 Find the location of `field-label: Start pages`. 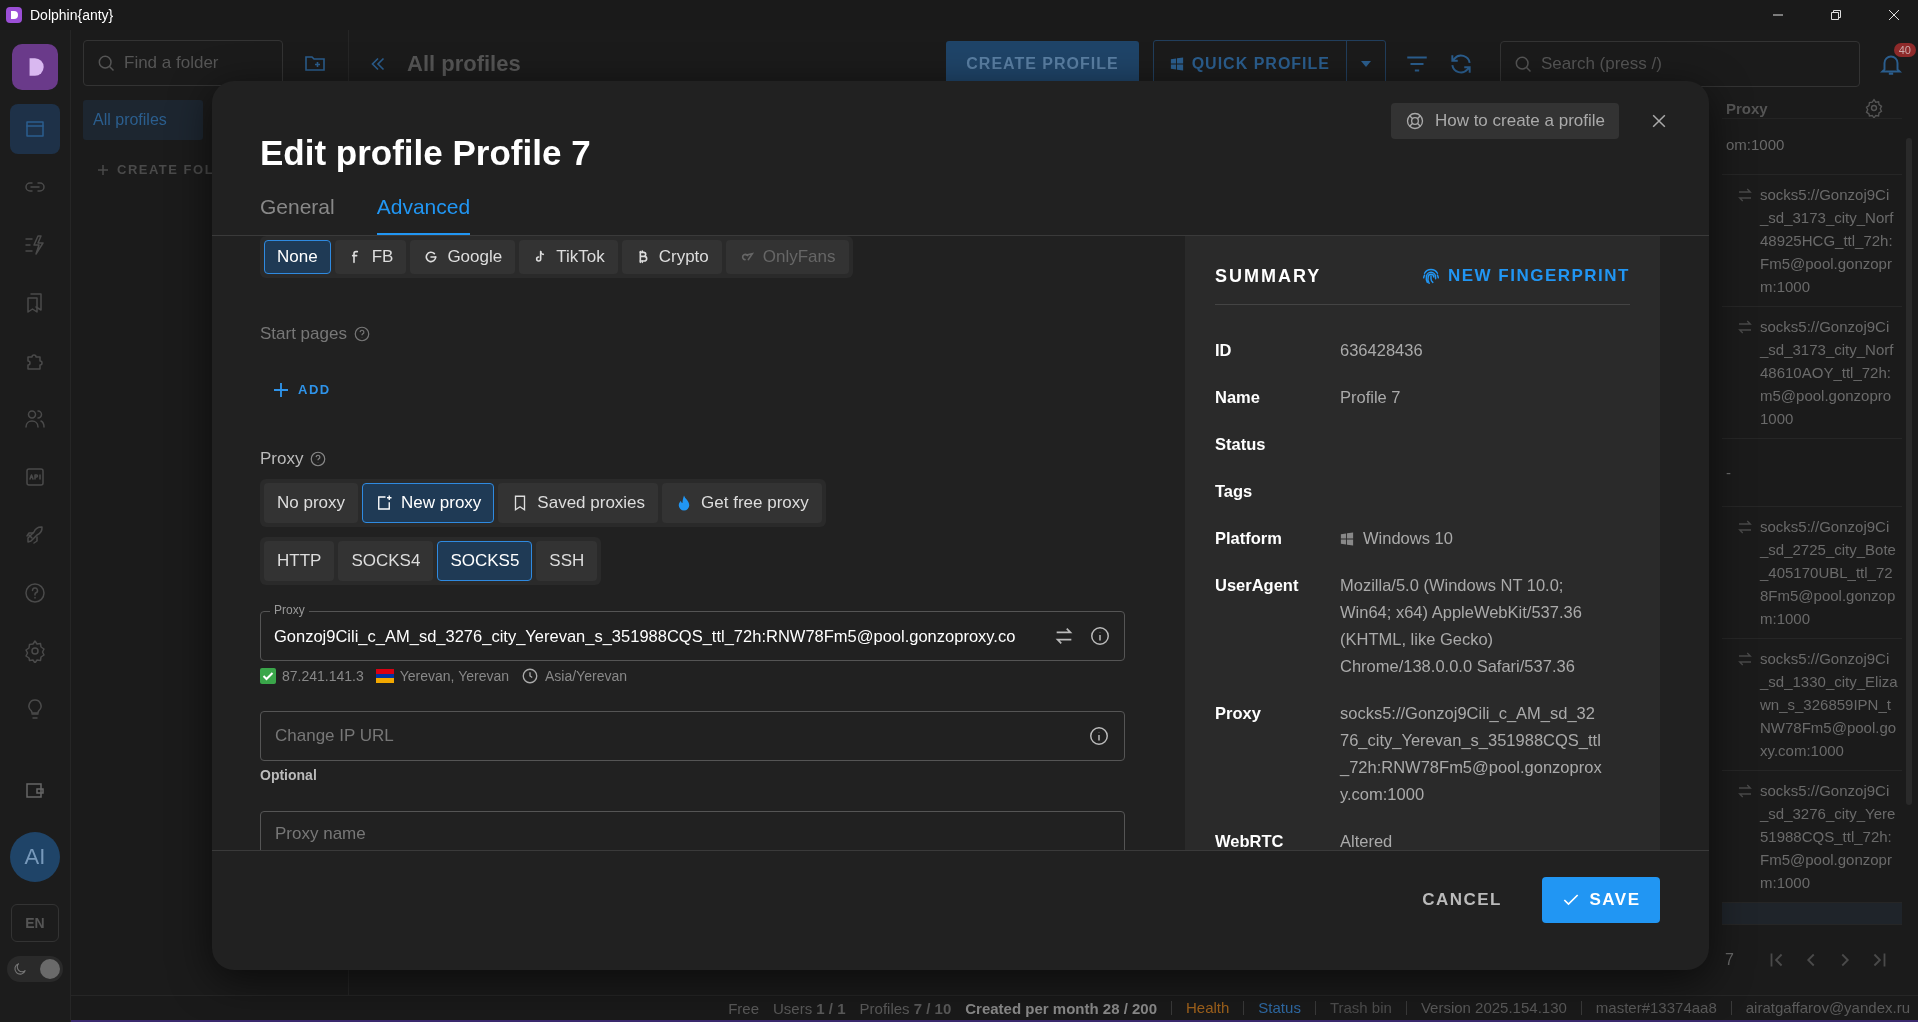

field-label: Start pages is located at coordinates (303, 334).